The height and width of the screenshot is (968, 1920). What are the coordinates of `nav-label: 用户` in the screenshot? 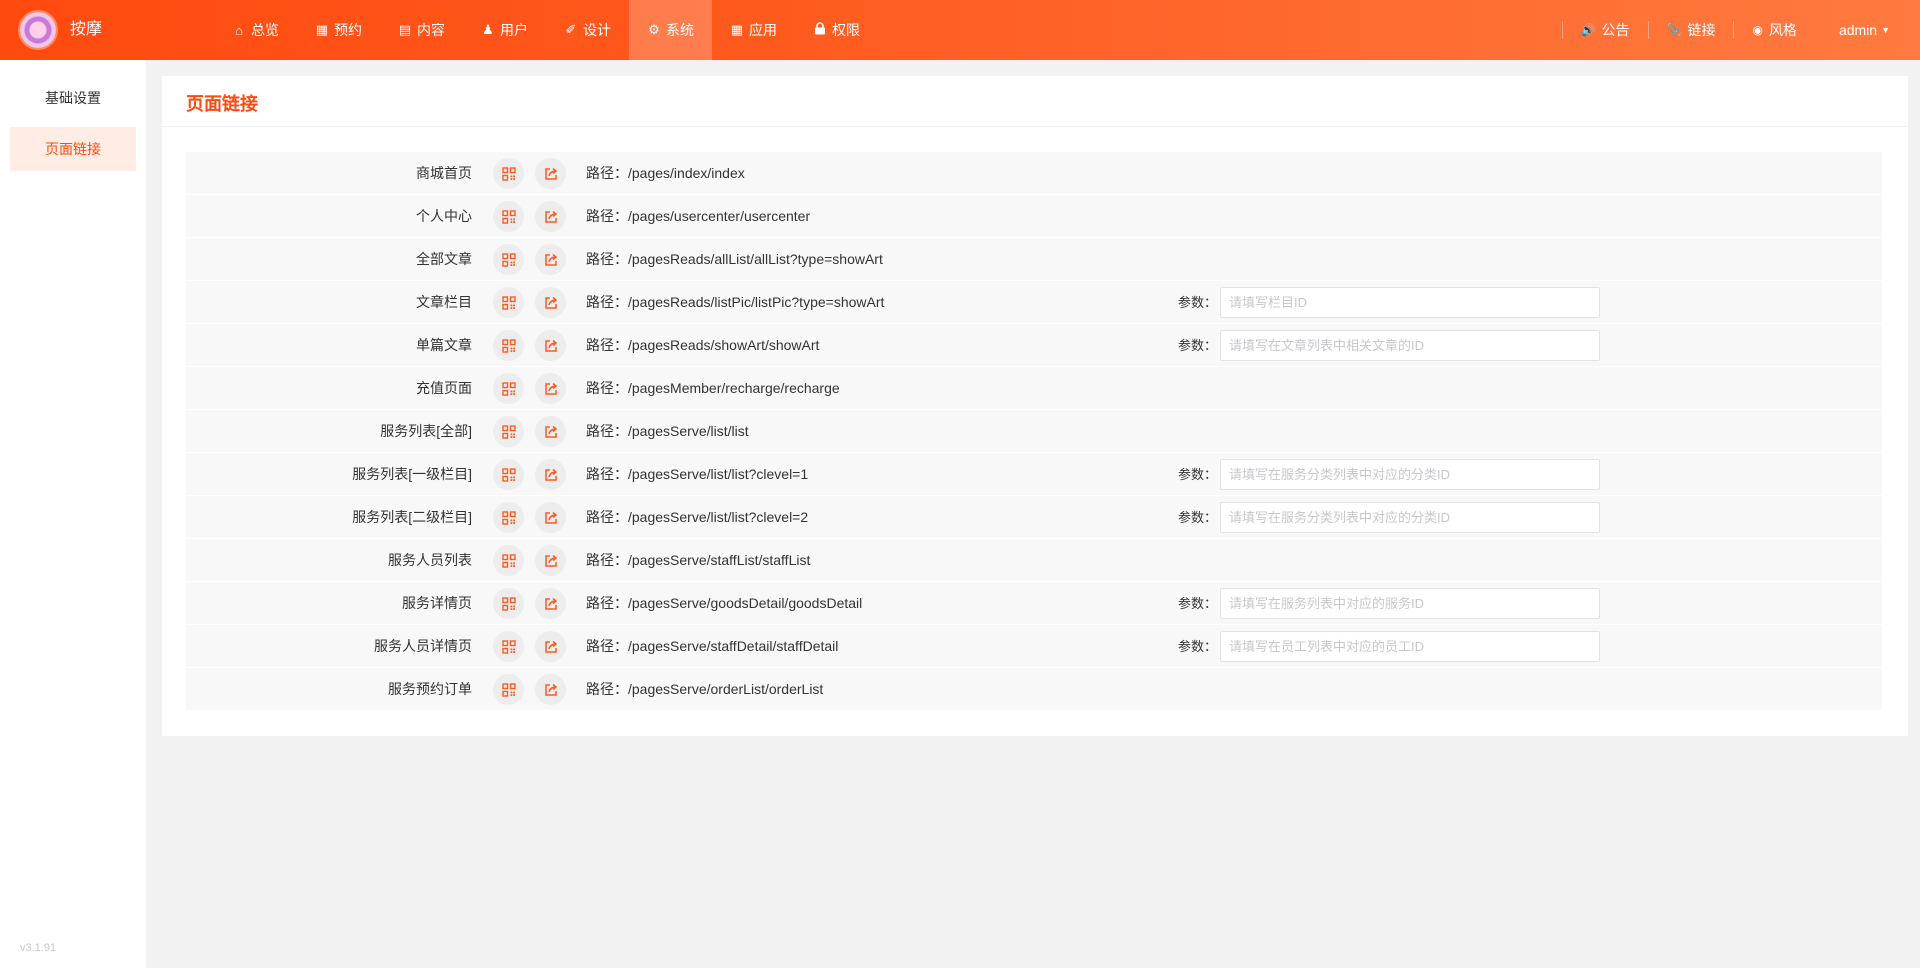 It's located at (514, 30).